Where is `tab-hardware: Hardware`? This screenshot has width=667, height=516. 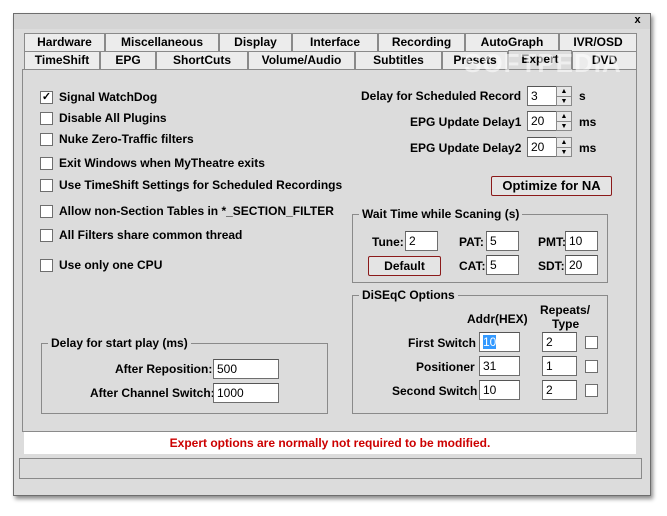 tab-hardware: Hardware is located at coordinates (64, 42).